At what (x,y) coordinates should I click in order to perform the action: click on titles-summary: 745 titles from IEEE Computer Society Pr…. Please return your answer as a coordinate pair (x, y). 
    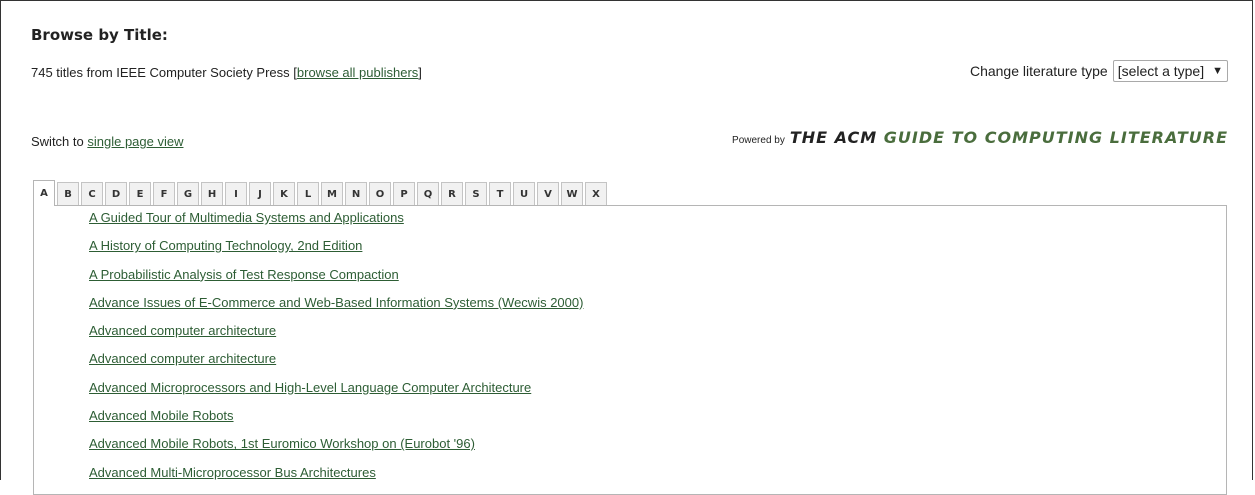
    Looking at the image, I should click on (226, 72).